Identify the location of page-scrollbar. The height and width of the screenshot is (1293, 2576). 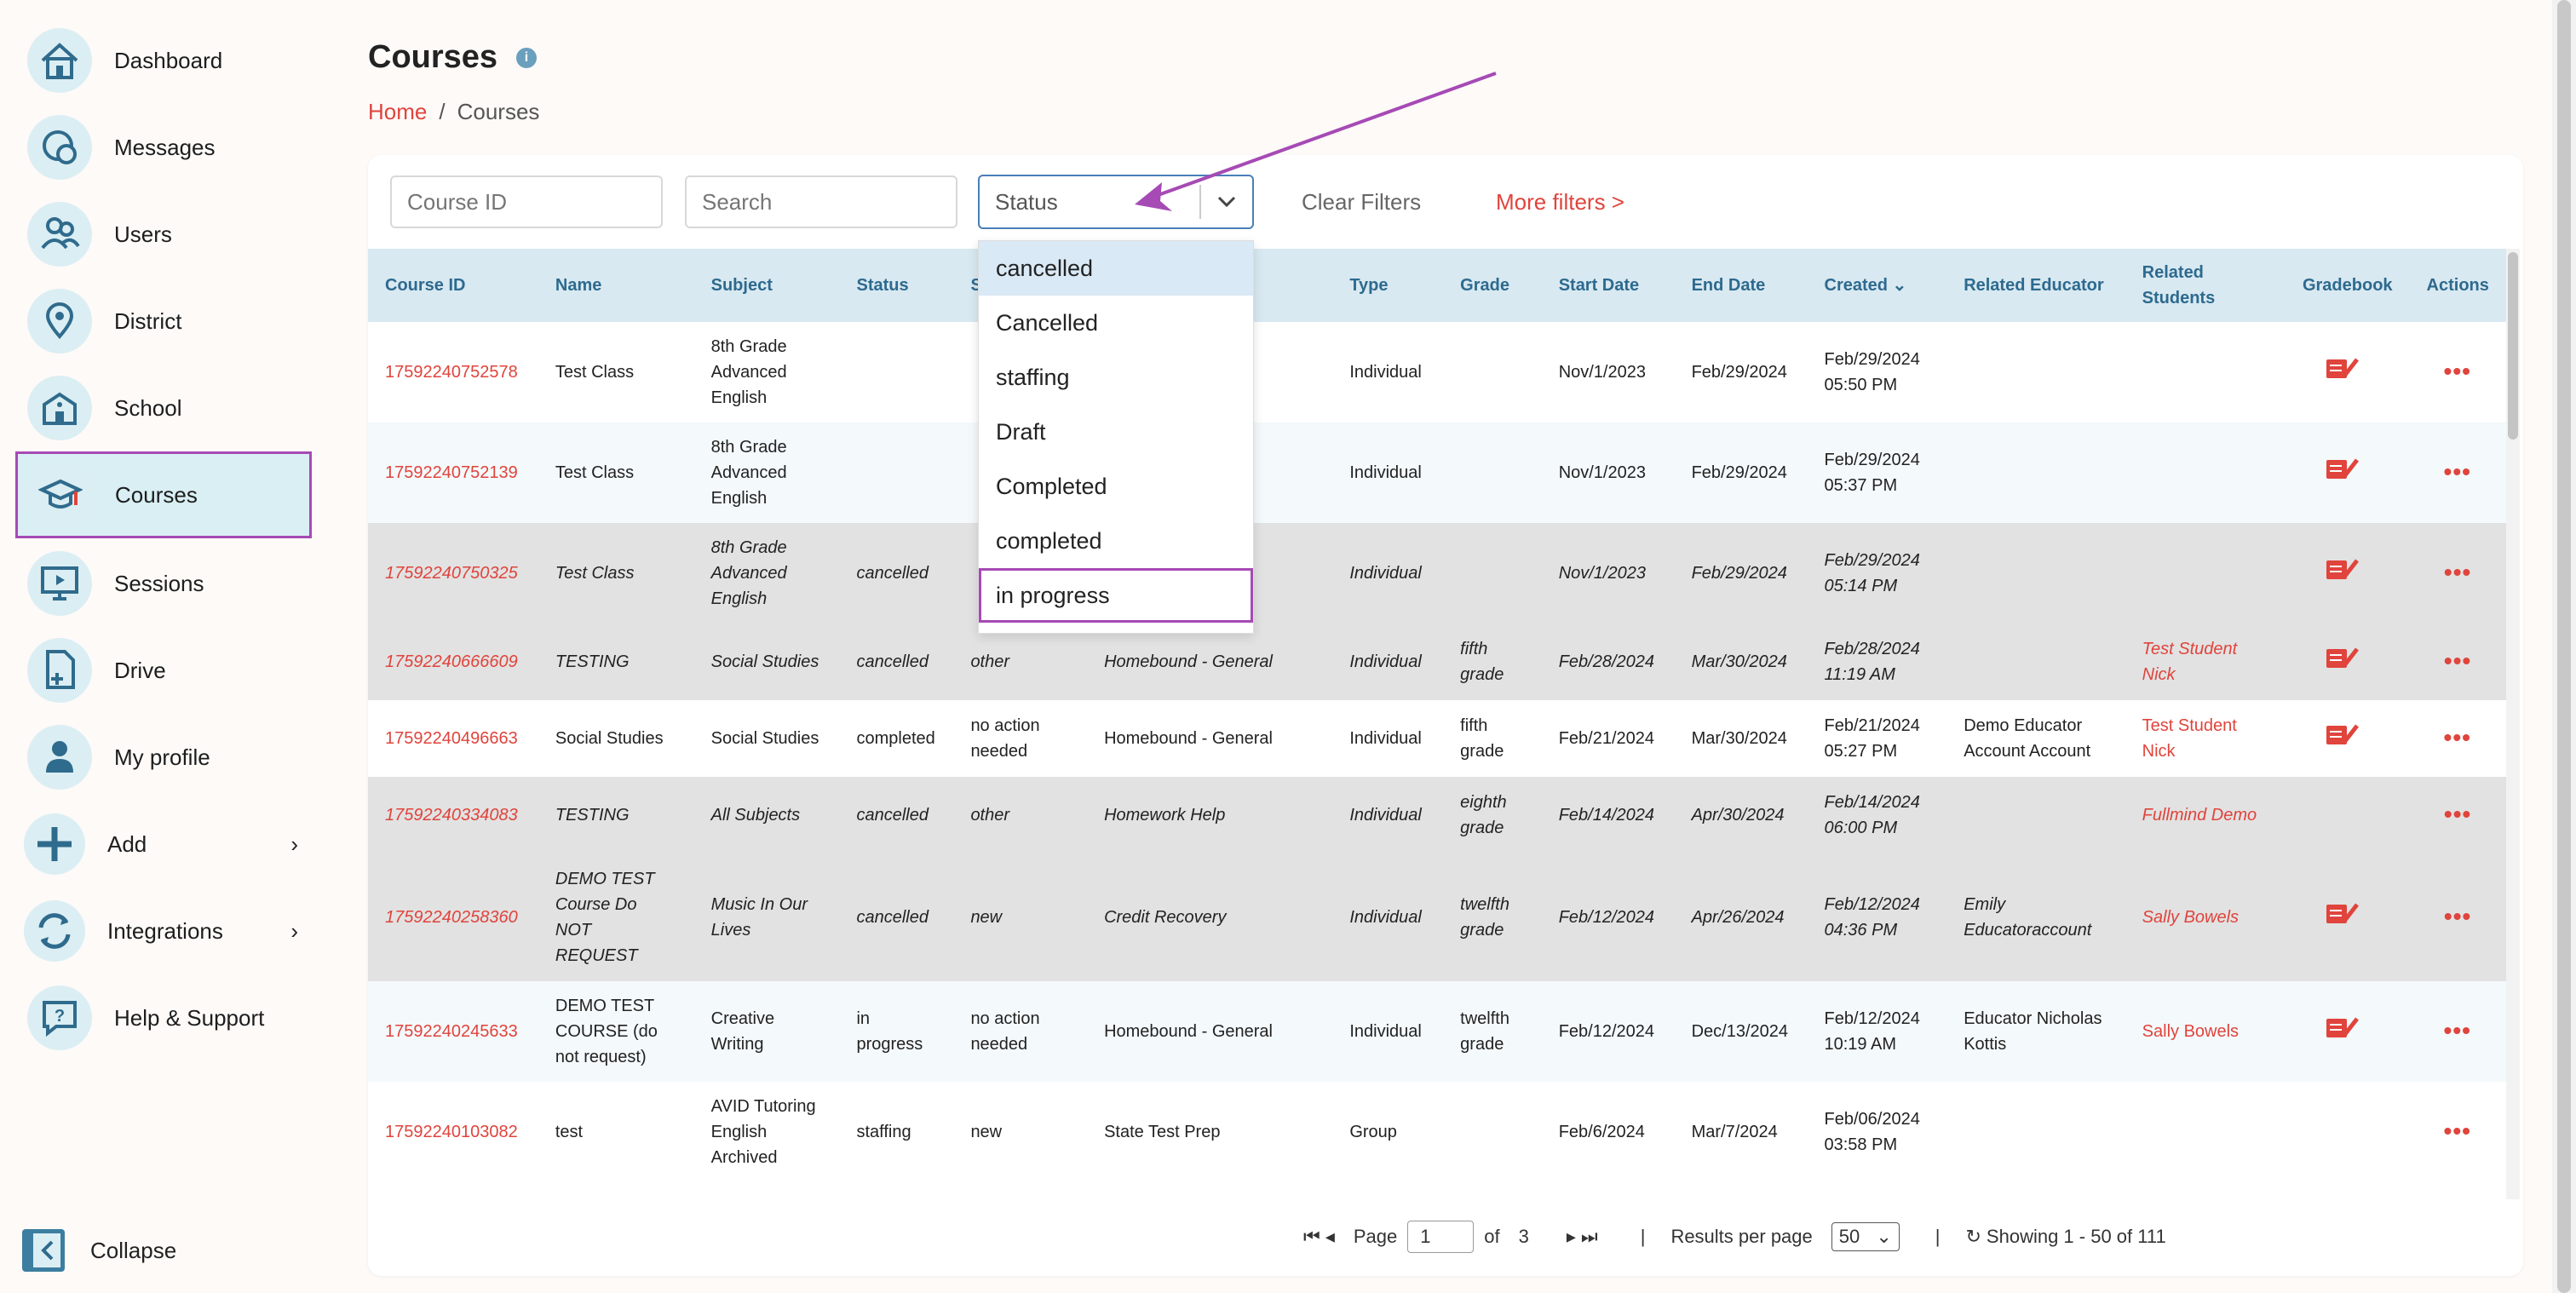
(2564, 646).